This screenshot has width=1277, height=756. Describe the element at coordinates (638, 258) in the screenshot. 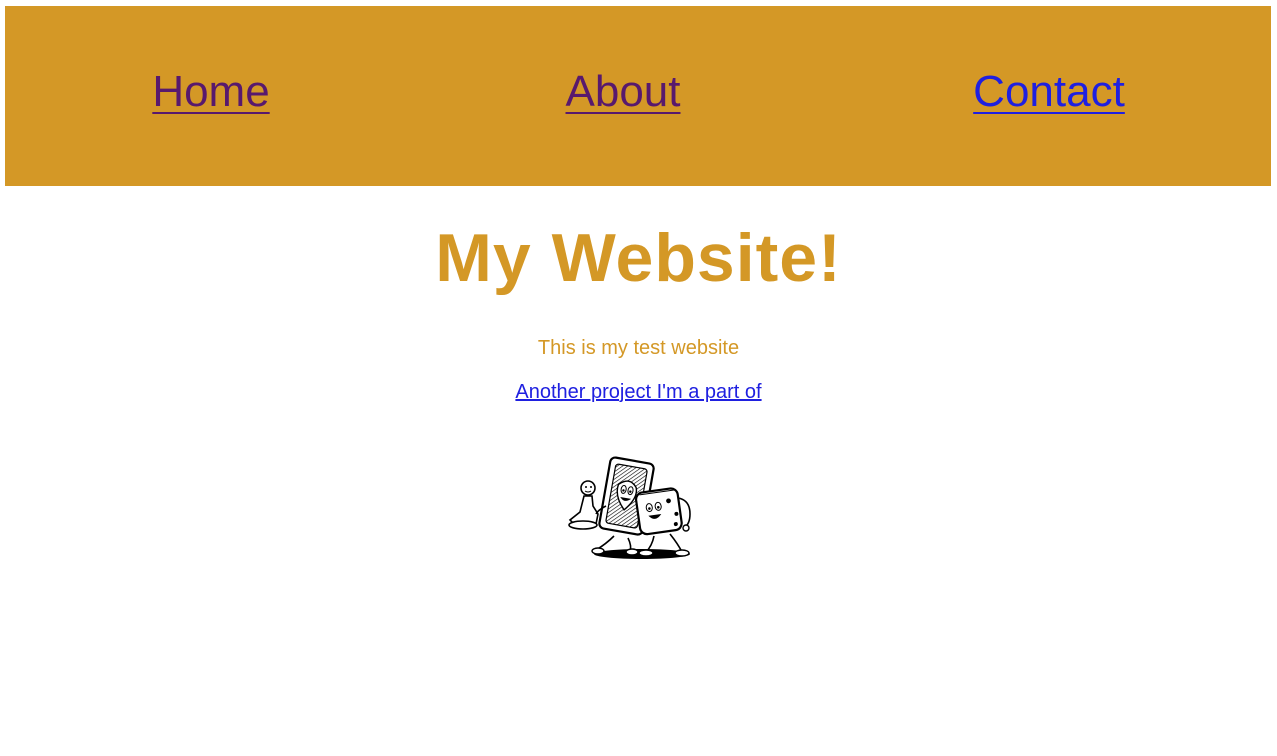

I see `page-title: My Website!` at that location.